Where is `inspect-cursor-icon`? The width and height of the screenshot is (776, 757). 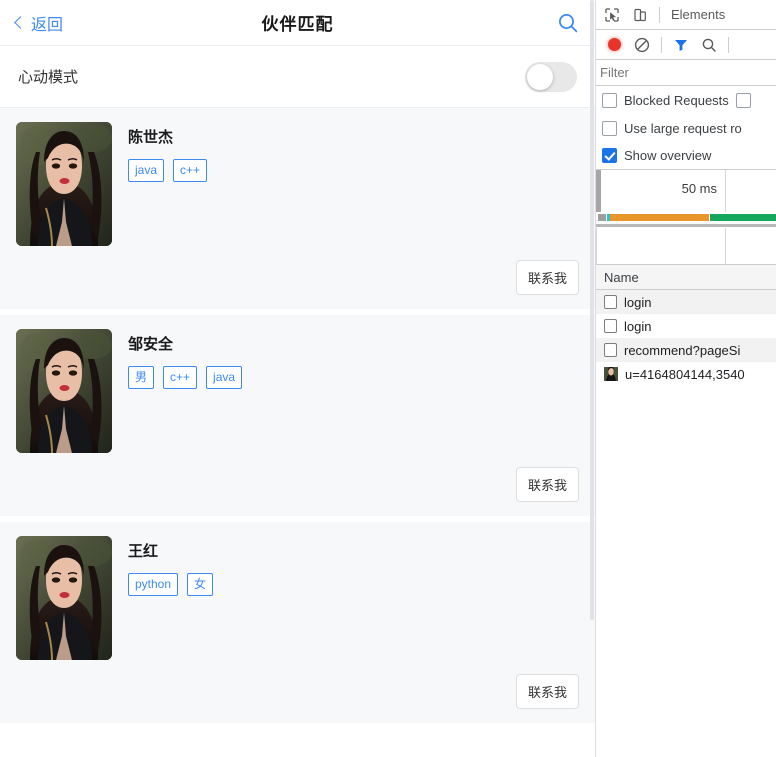 inspect-cursor-icon is located at coordinates (612, 15).